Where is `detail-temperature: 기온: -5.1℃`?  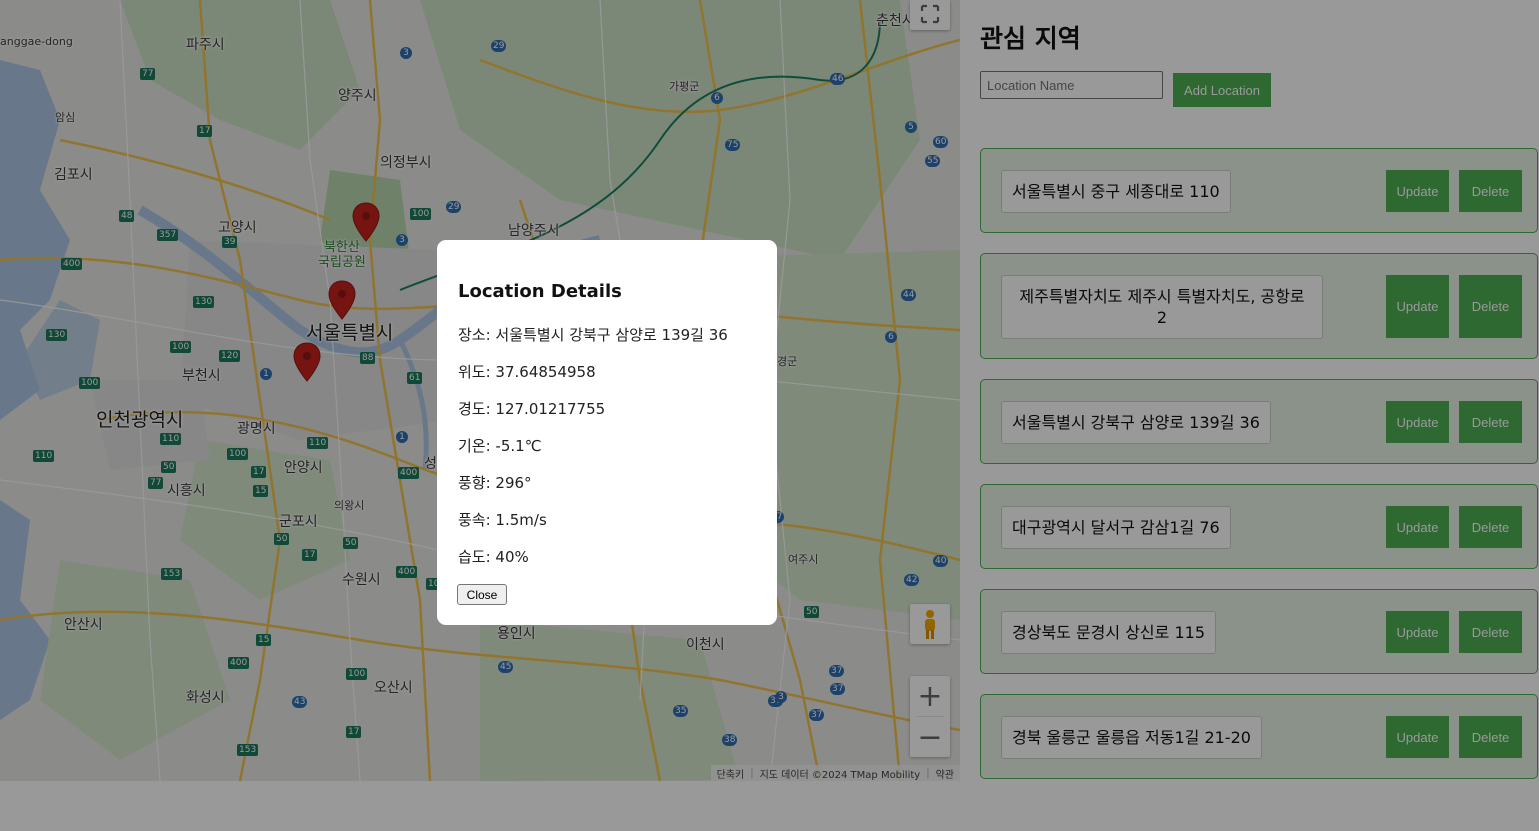
detail-temperature: 기온: -5.1℃ is located at coordinates (500, 446).